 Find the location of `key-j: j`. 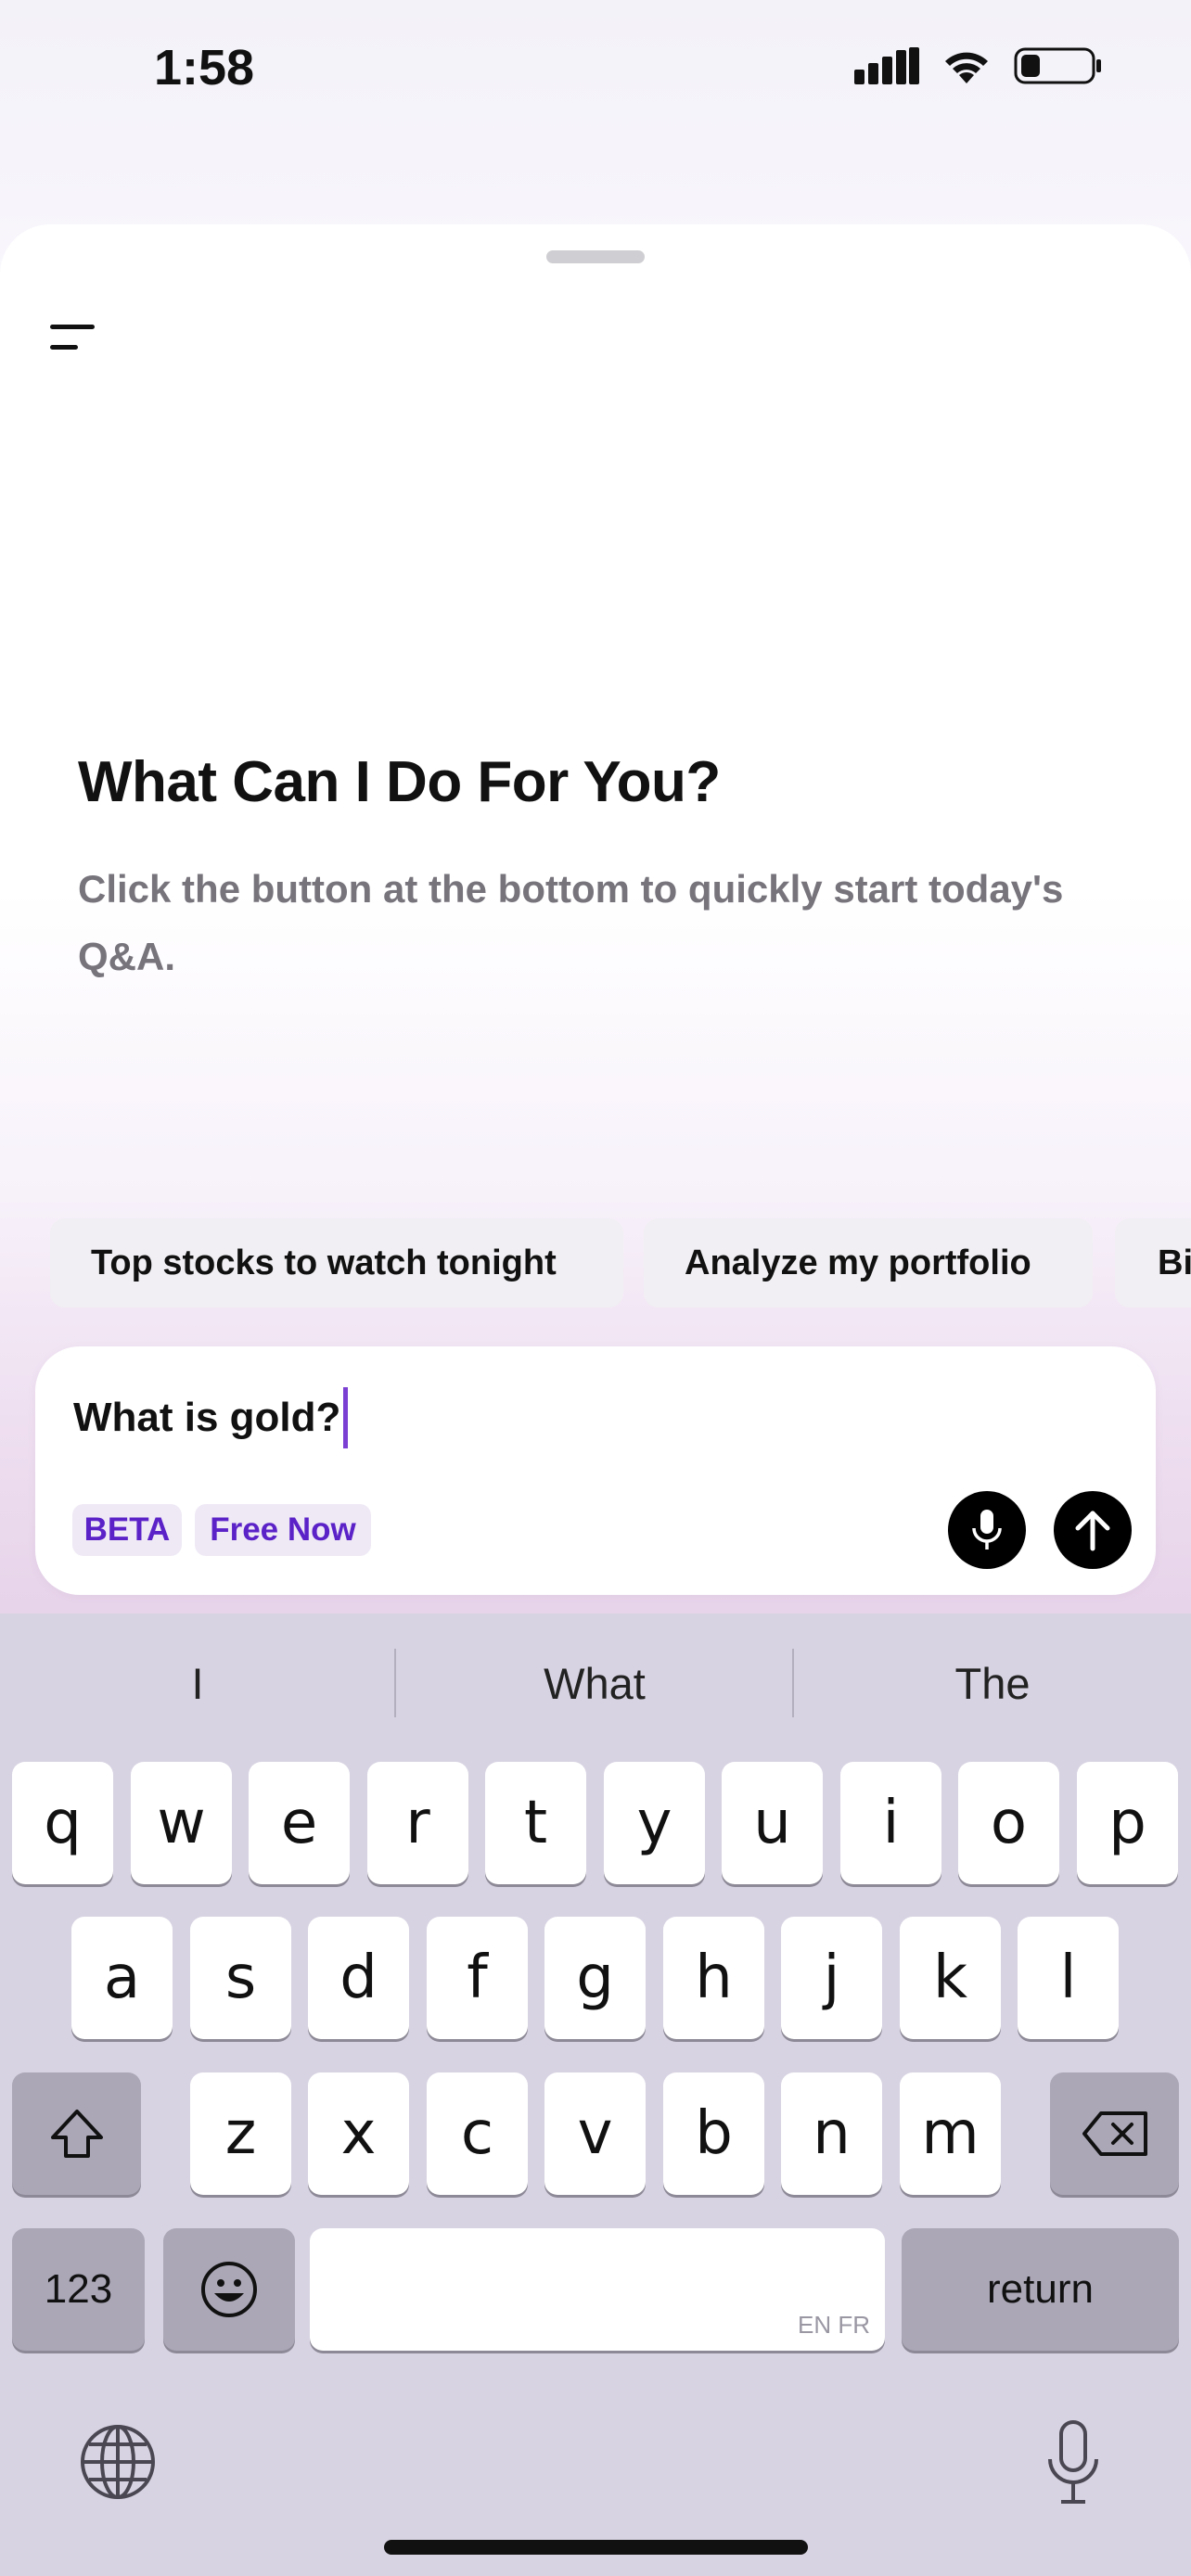

key-j: j is located at coordinates (831, 1978).